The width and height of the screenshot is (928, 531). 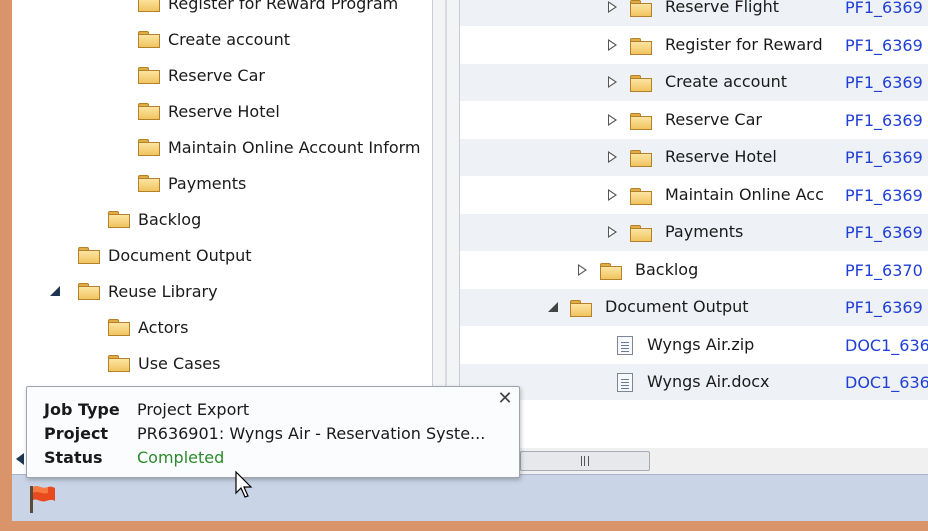 I want to click on tree-item: Reuse Library, so click(x=148, y=291).